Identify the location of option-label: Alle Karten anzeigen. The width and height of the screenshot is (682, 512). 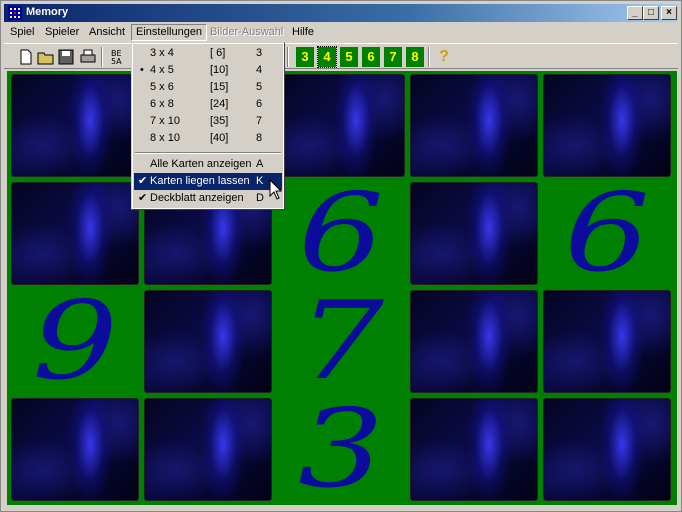
(201, 164).